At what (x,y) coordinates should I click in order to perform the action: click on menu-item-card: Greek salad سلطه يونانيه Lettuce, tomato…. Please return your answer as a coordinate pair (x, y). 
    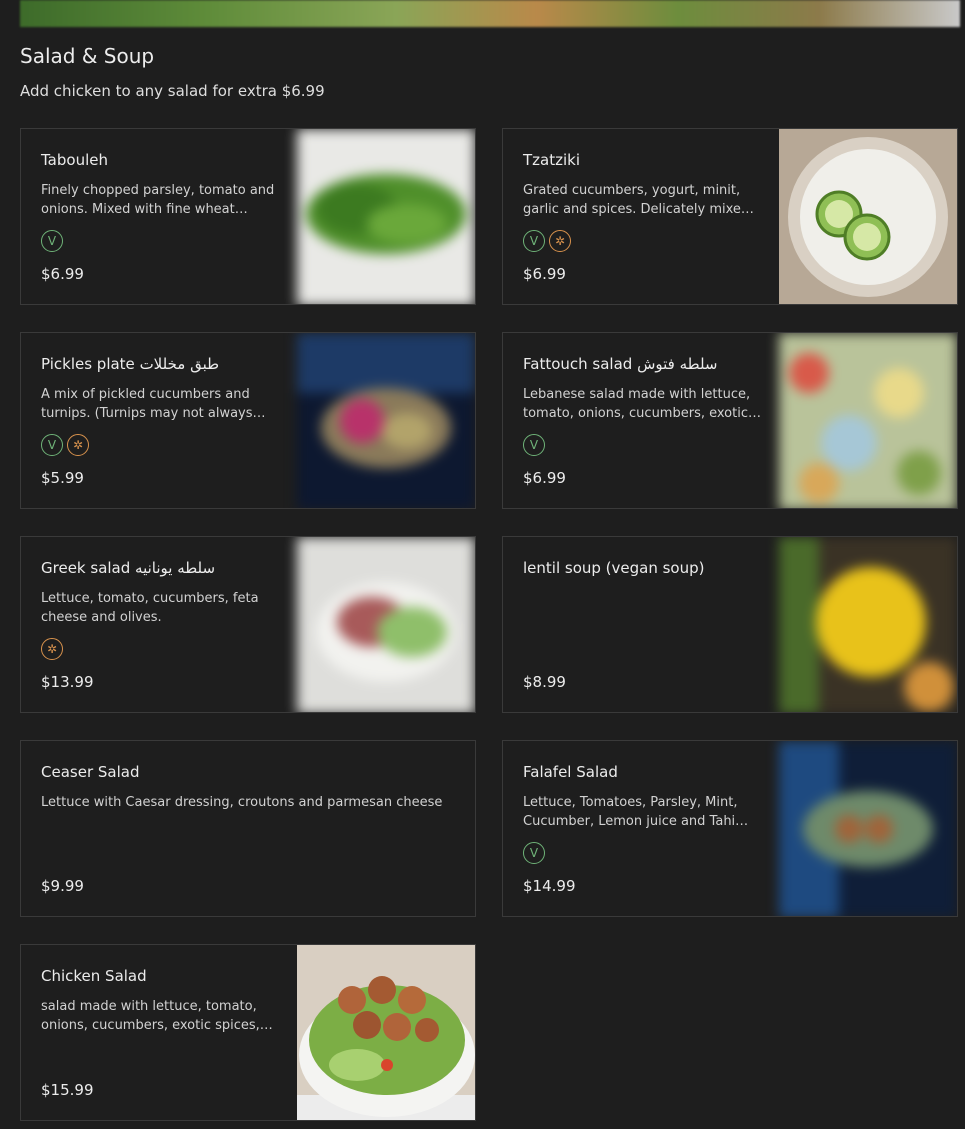
    Looking at the image, I should click on (248, 624).